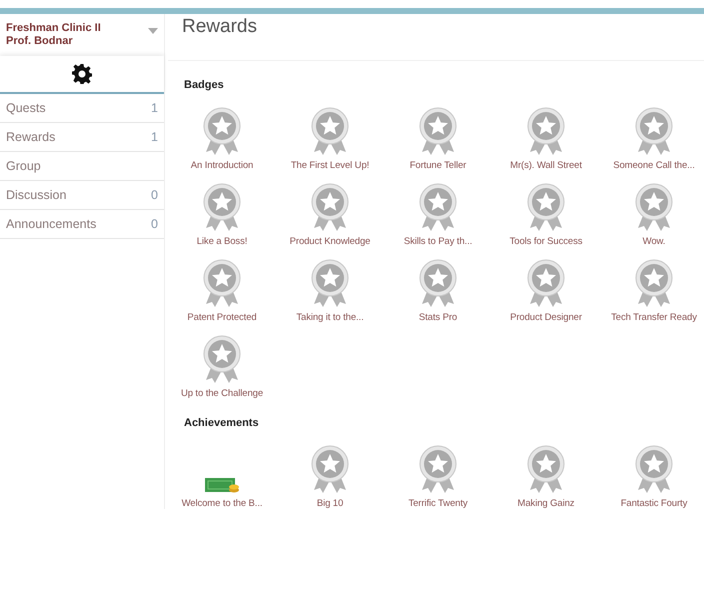  Describe the element at coordinates (330, 165) in the screenshot. I see `reward-label: The First Level Up!` at that location.